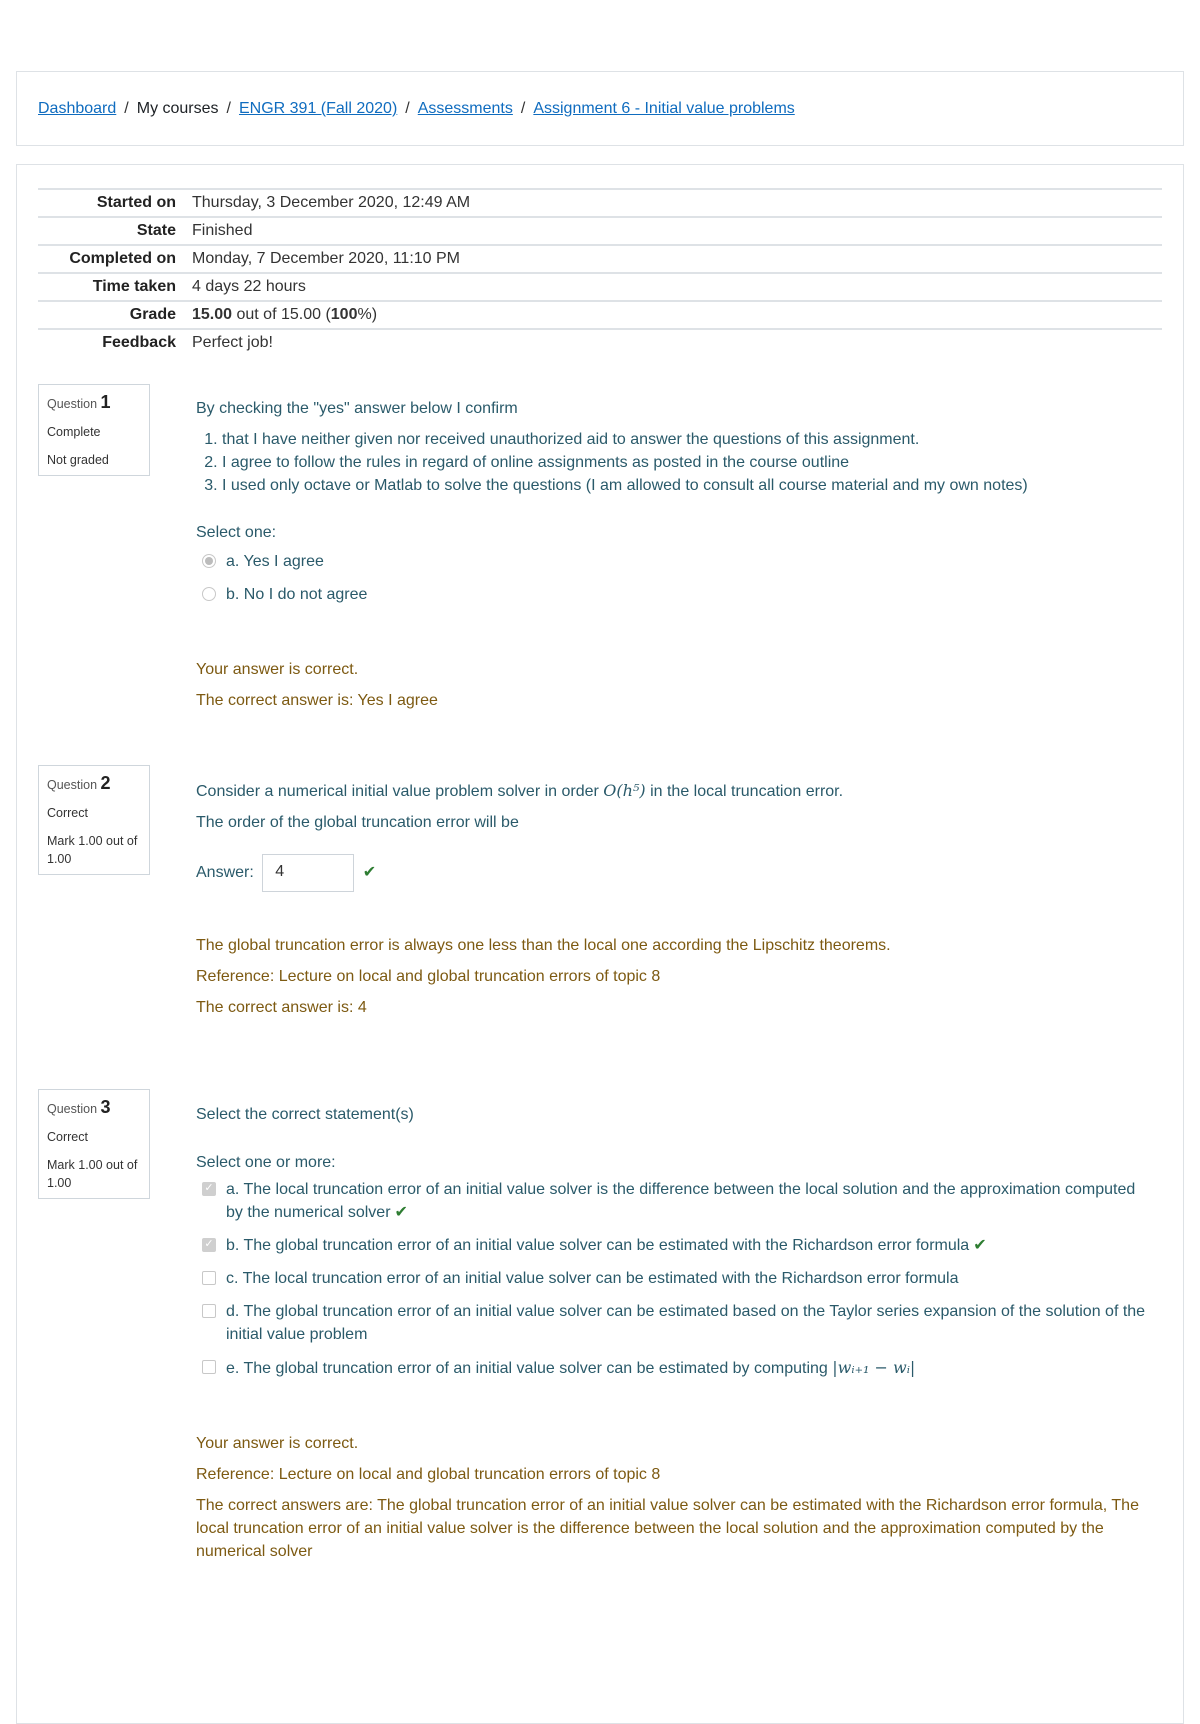 The height and width of the screenshot is (1724, 1200). I want to click on option-b: b. No I do not agree, so click(671, 594).